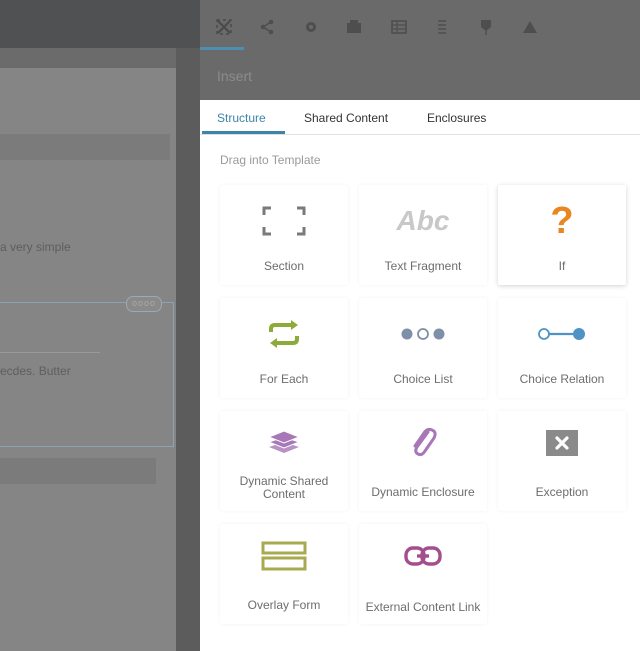  What do you see at coordinates (50, 352) in the screenshot?
I see `document-rule` at bounding box center [50, 352].